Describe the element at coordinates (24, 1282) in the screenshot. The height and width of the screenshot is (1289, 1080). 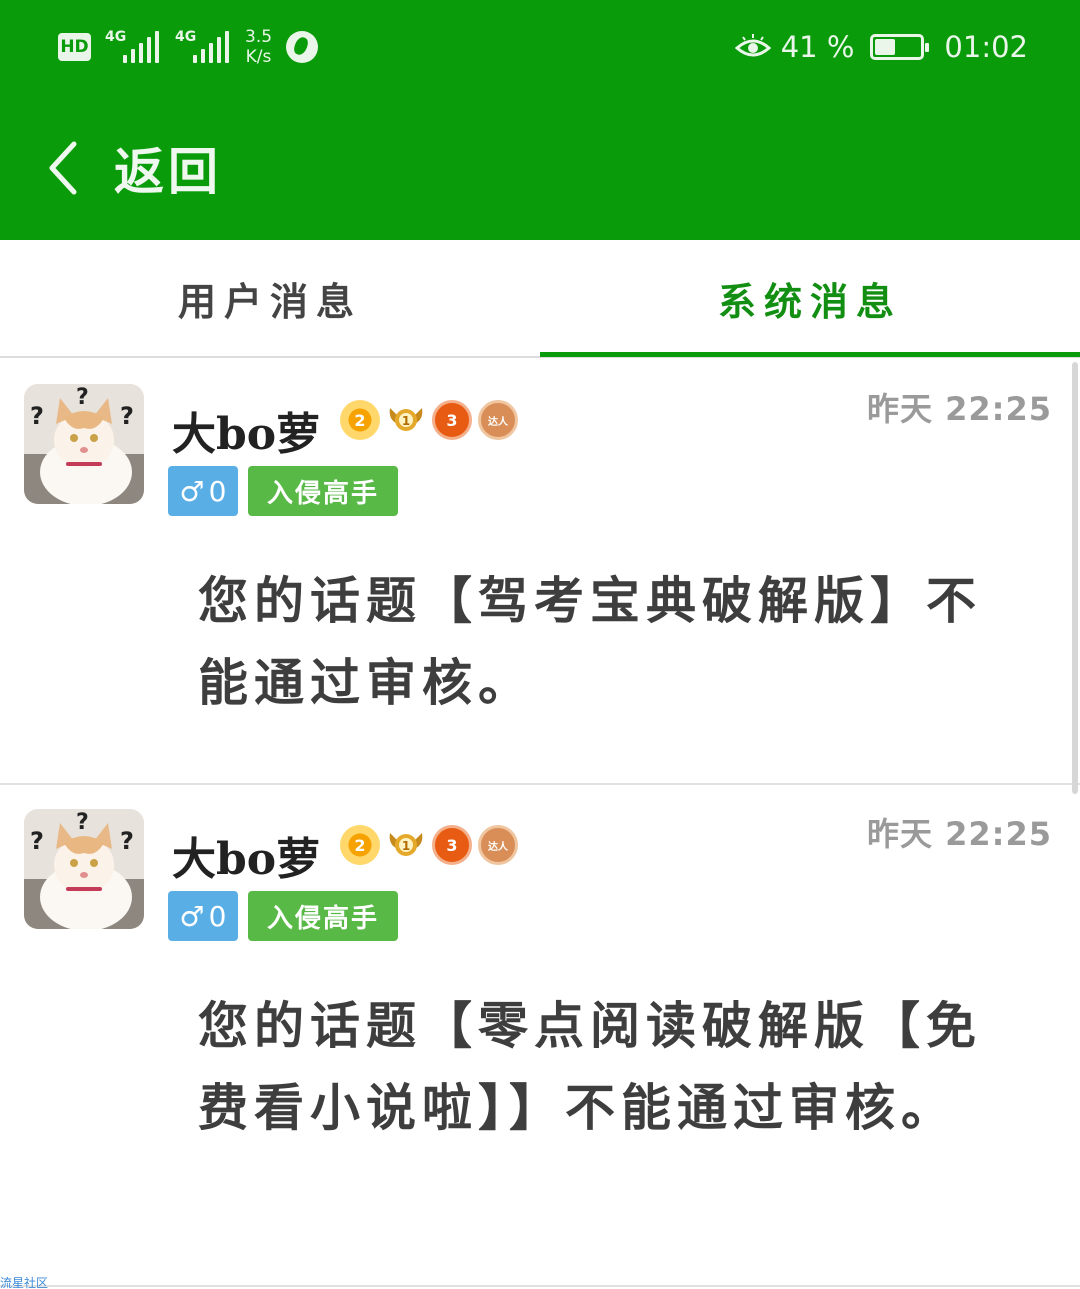
I see `watermark: 流星社区` at that location.